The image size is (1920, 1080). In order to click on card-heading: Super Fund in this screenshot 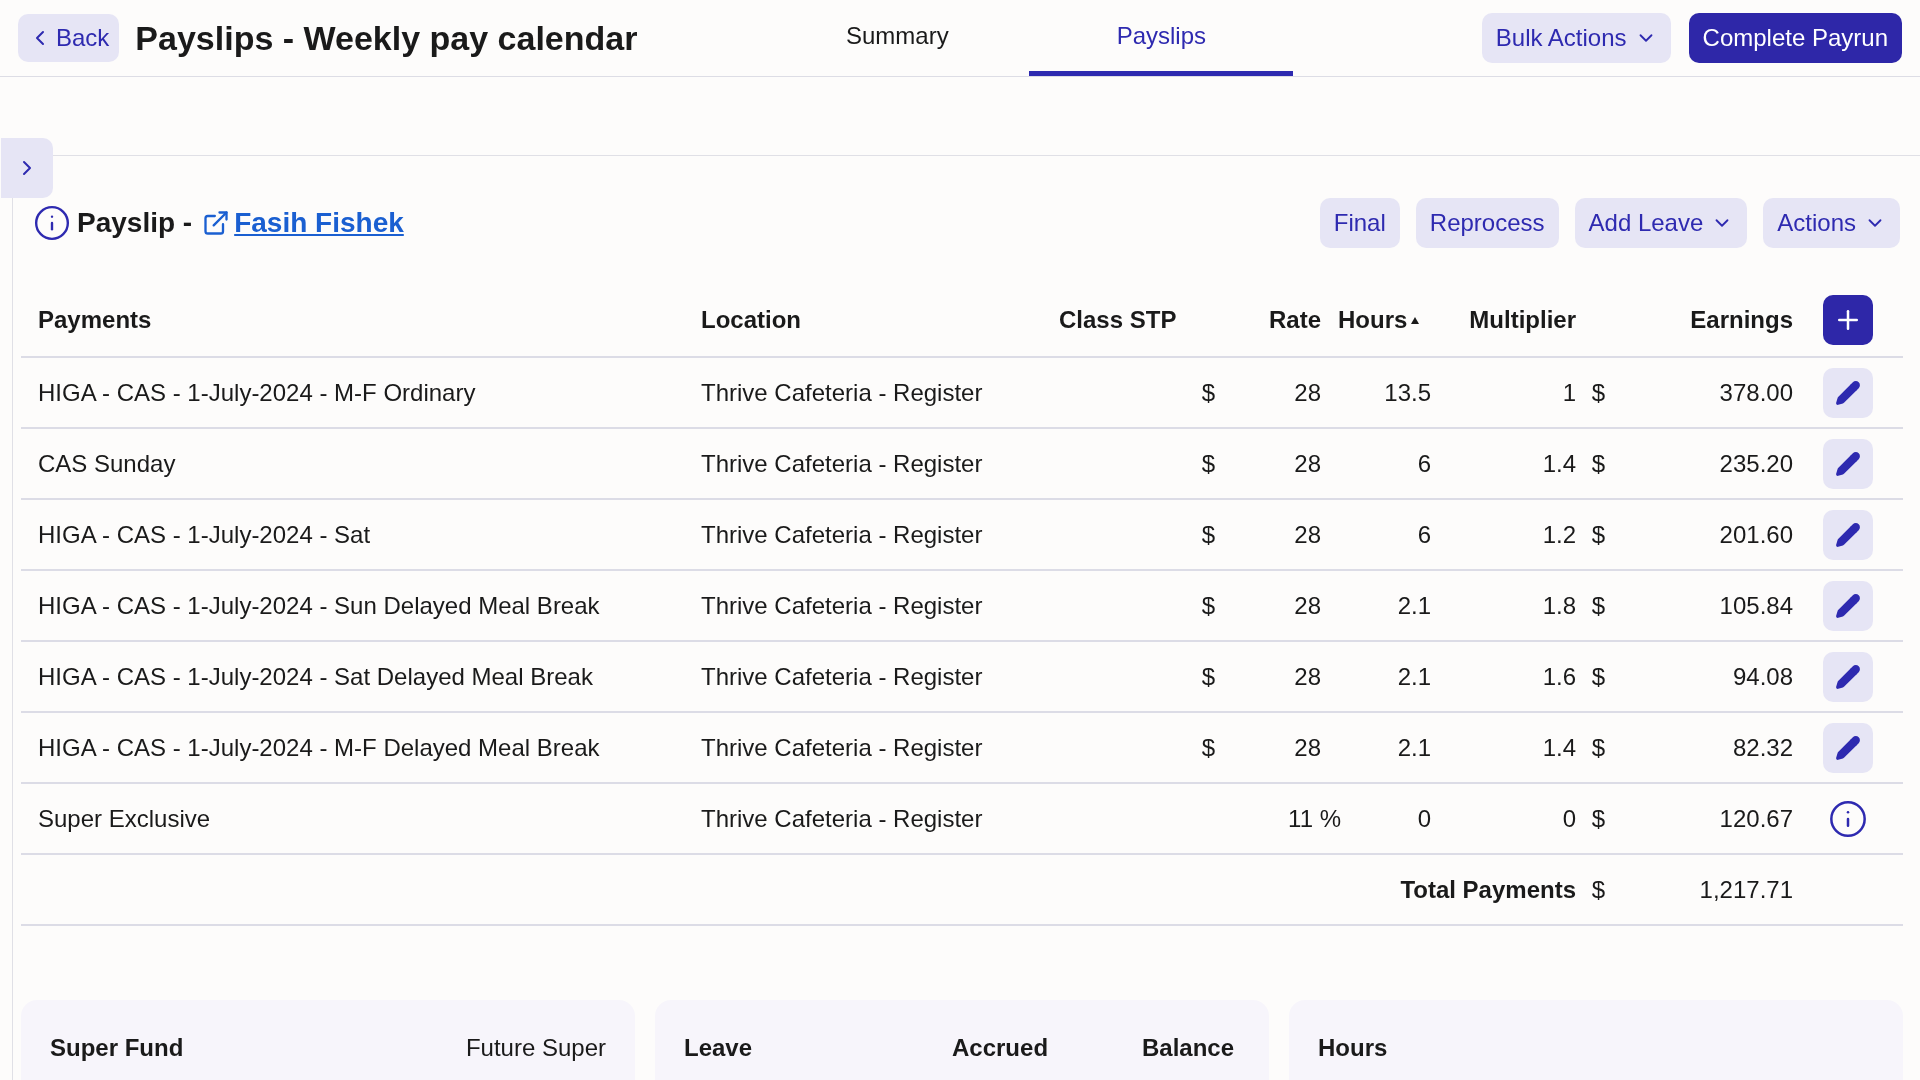, I will do `click(117, 1048)`.